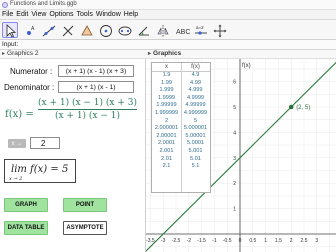 The image size is (336, 252). Describe the element at coordinates (234, 133) in the screenshot. I see `y-tick-label: 4` at that location.